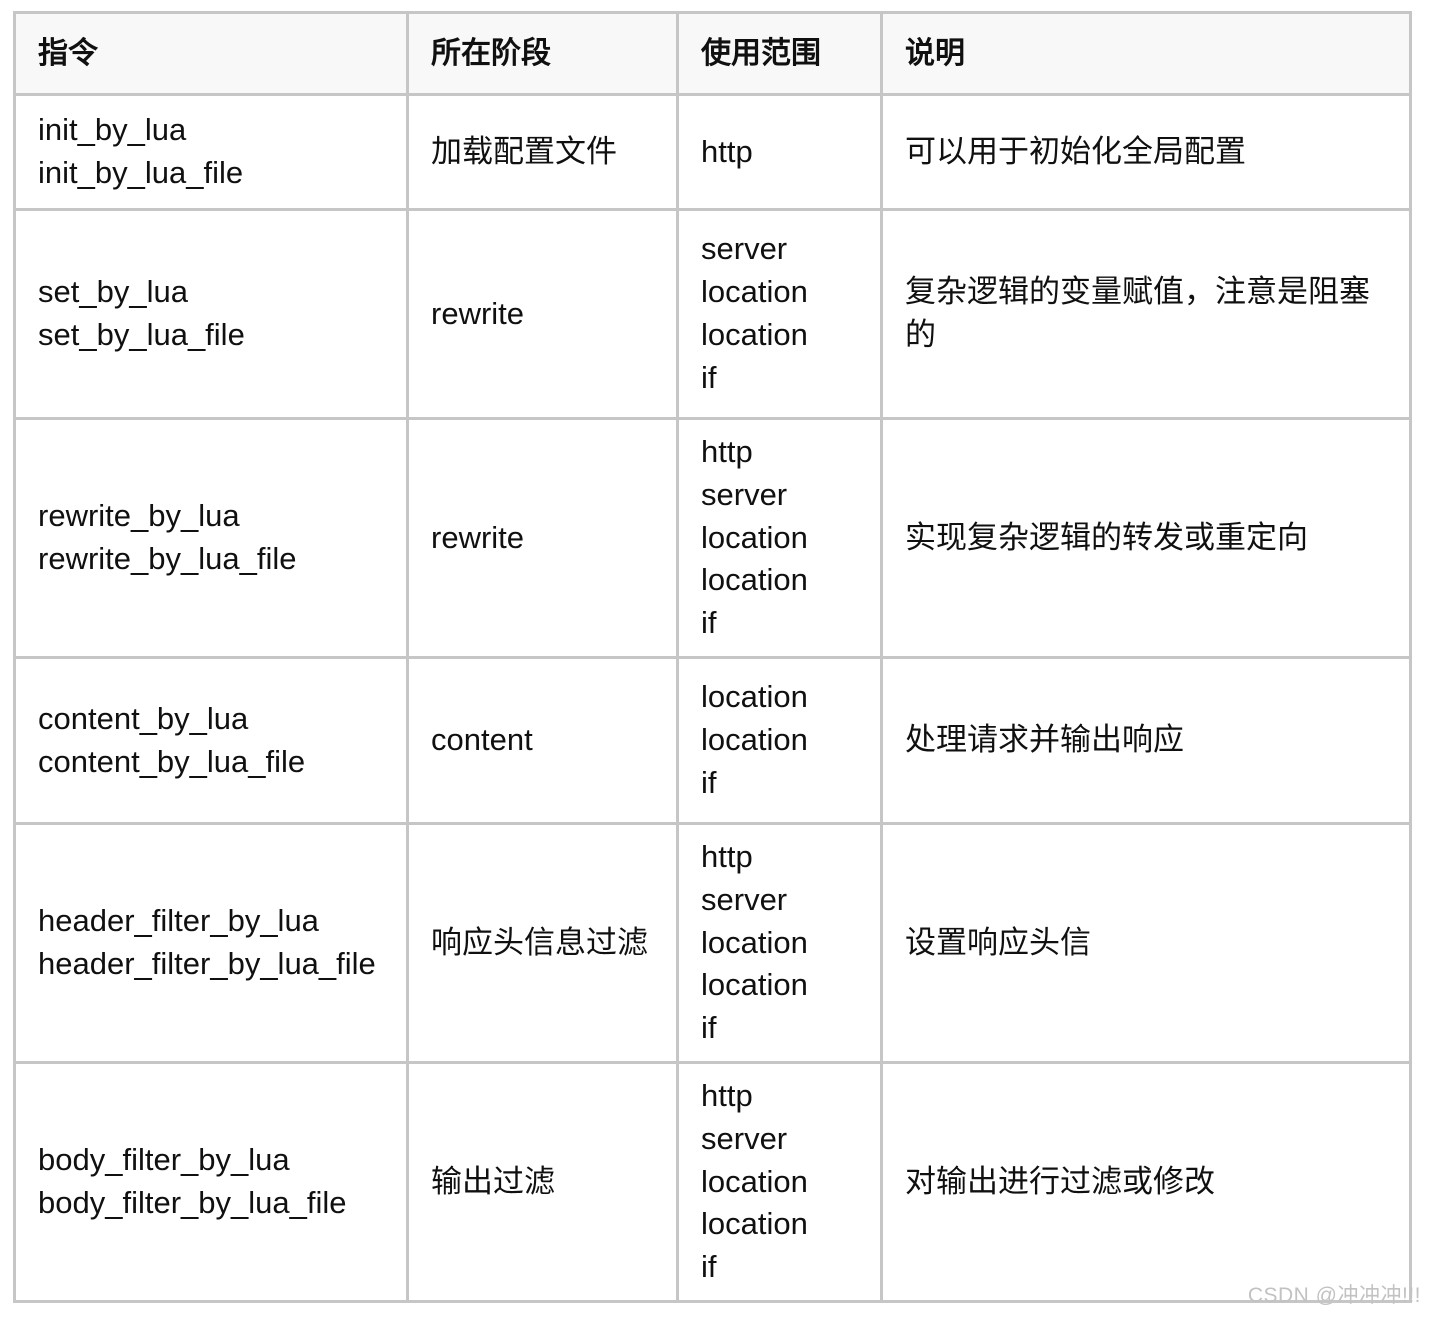 This screenshot has width=1429, height=1319. Describe the element at coordinates (211, 314) in the screenshot. I see `cell-directive: set_by_lua set_by_lua_file` at that location.